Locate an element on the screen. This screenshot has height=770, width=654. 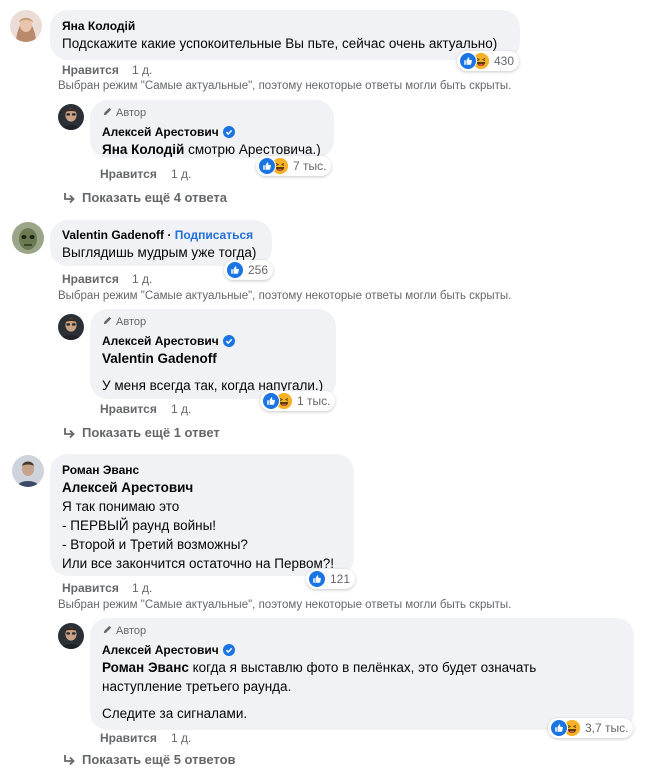
reactions-badge: 430 is located at coordinates (488, 61).